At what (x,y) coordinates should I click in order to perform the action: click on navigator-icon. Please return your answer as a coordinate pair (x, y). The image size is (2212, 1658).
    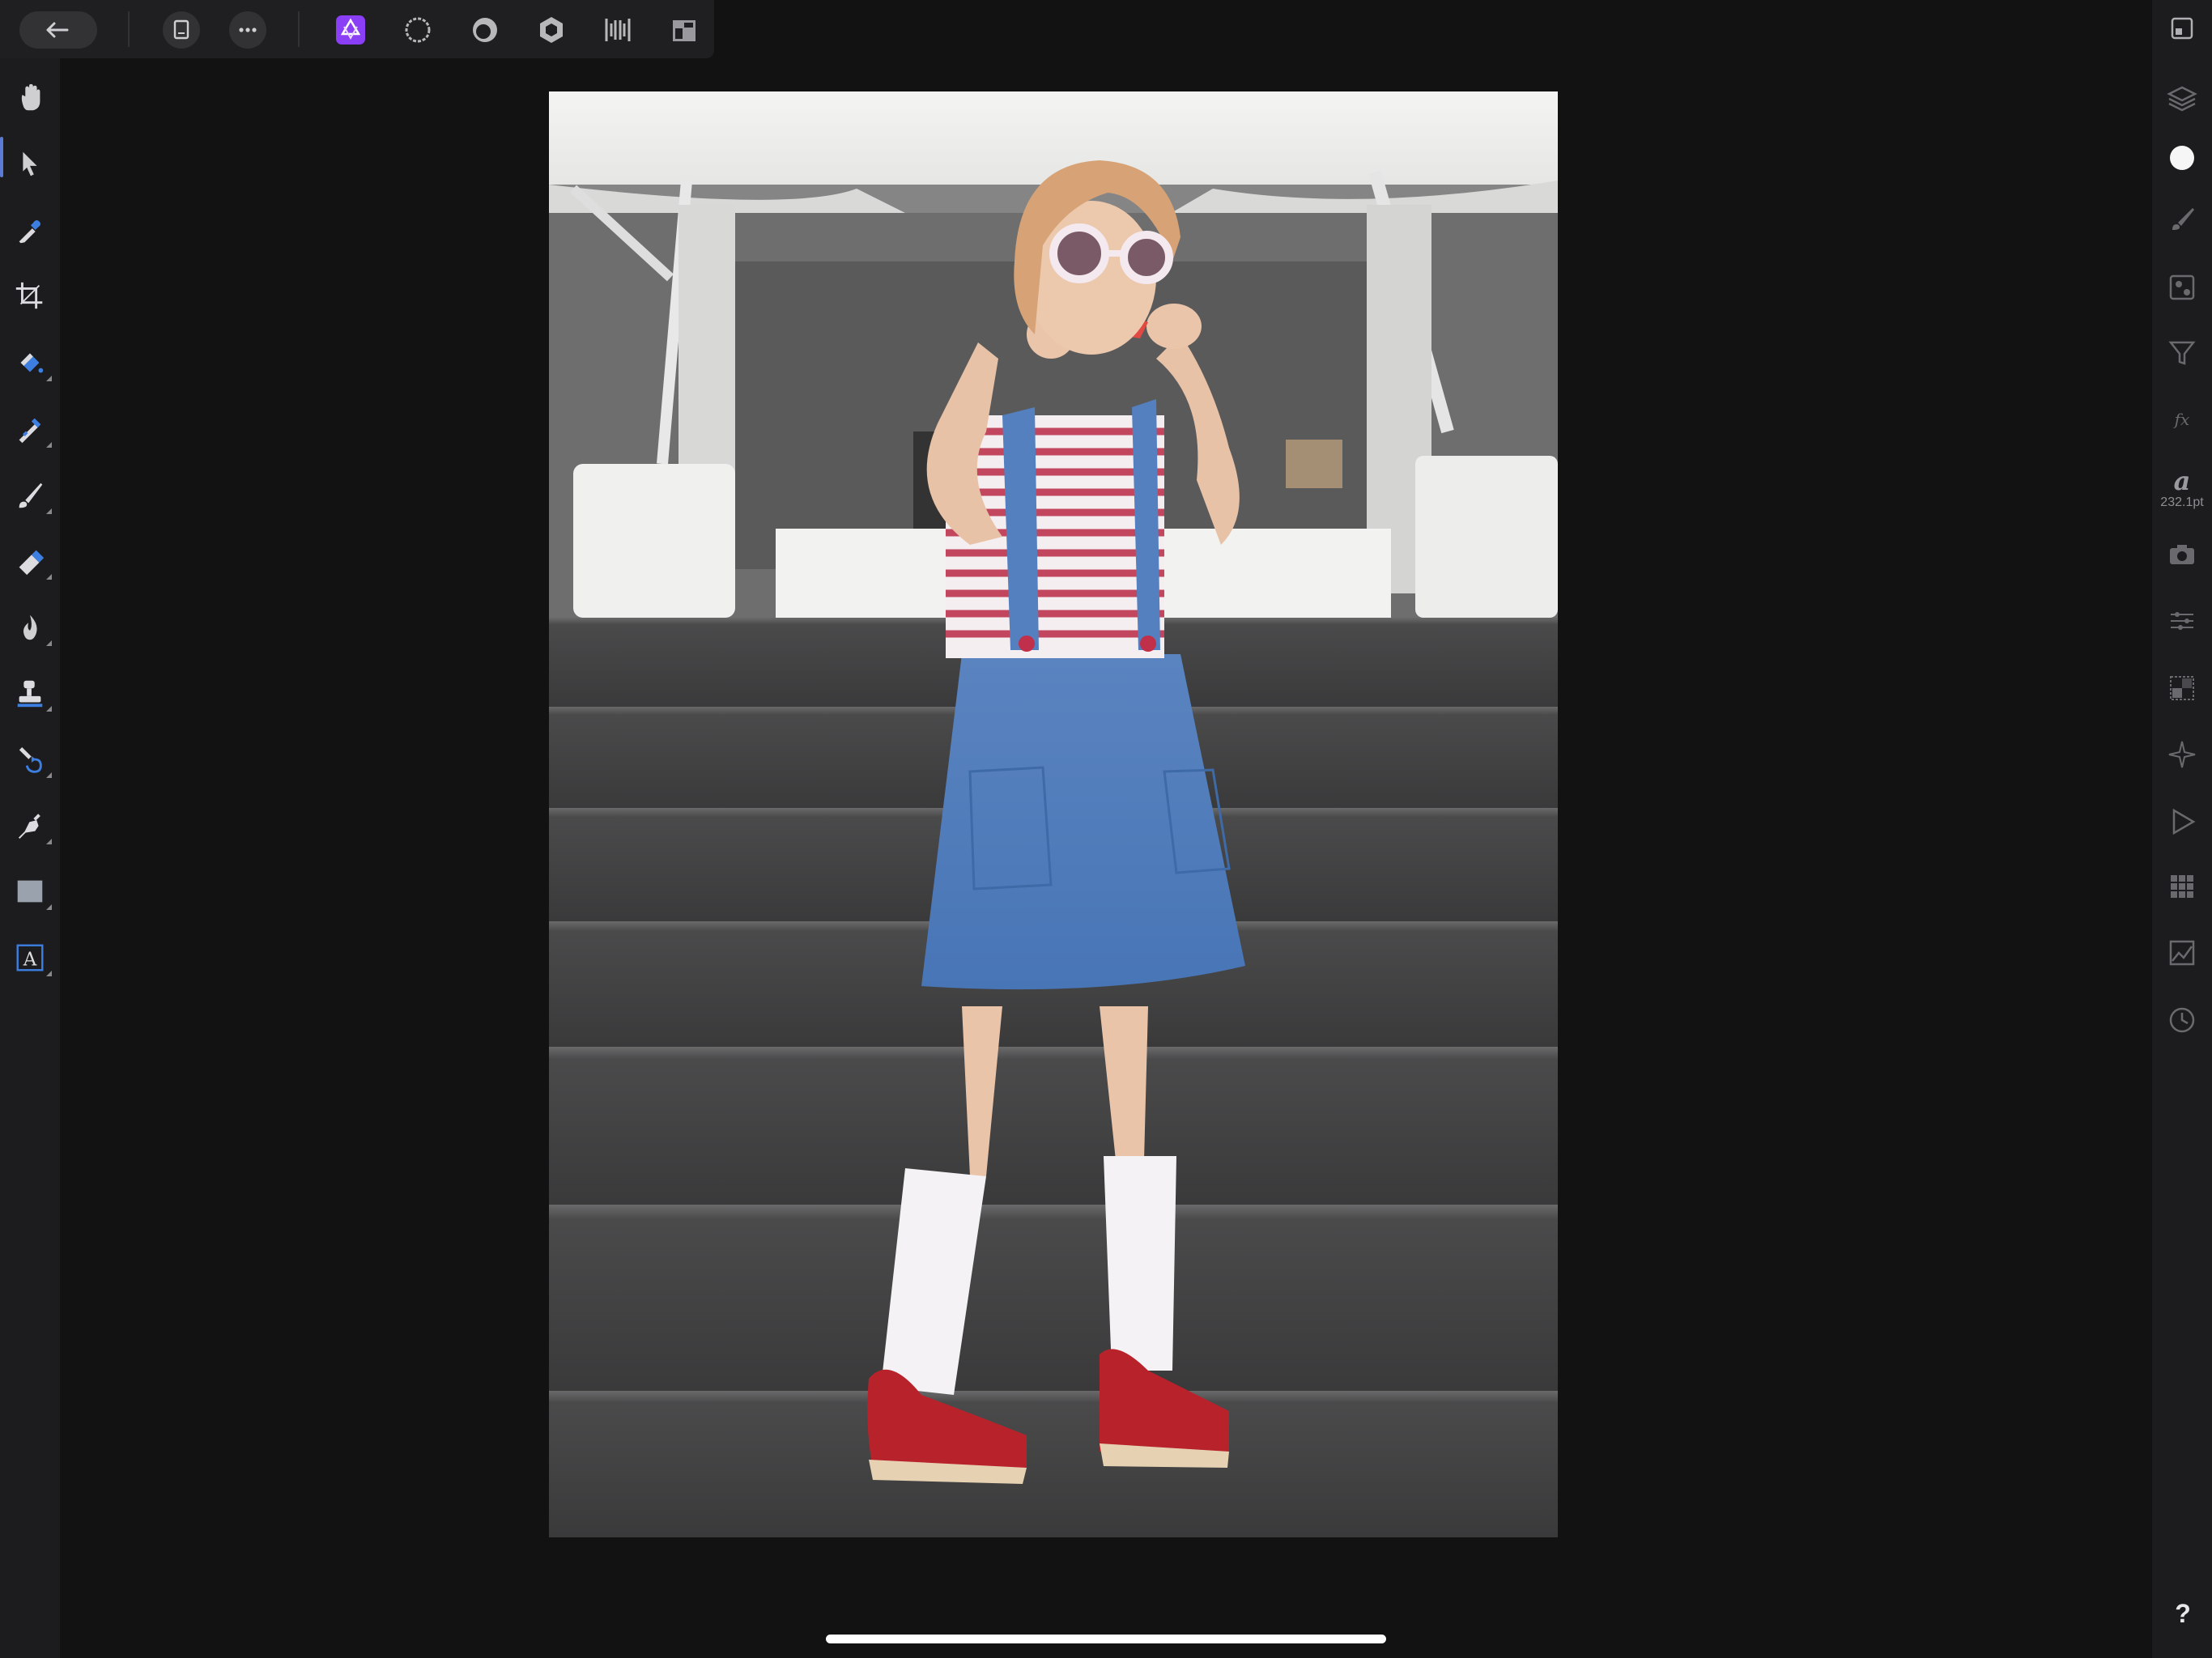
    Looking at the image, I should click on (2182, 28).